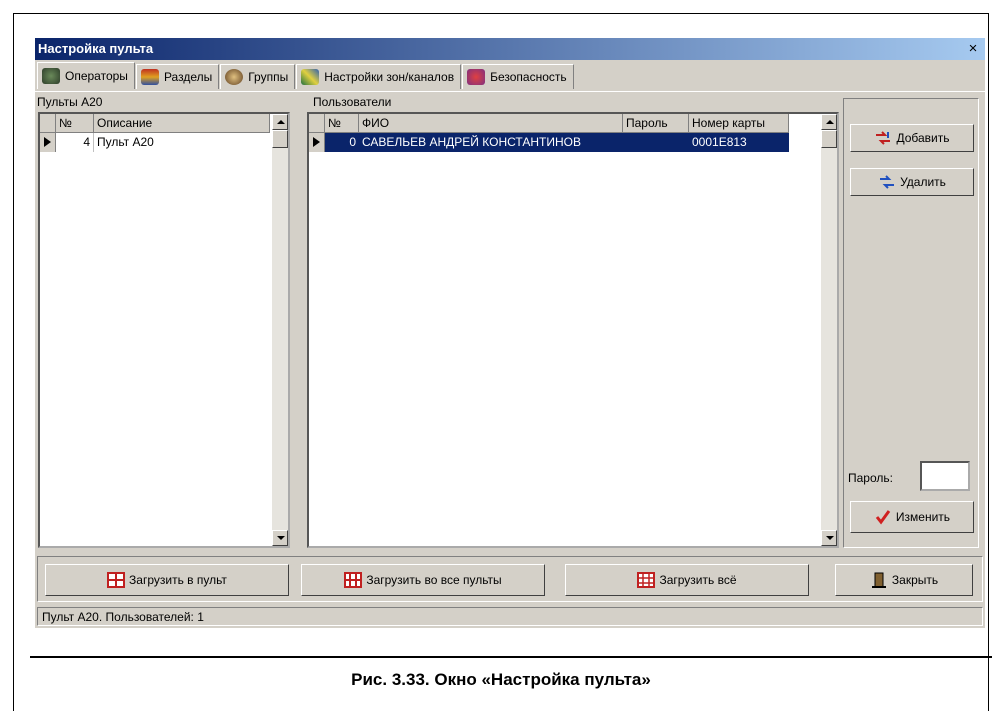 This screenshot has height=711, width=1002. I want to click on load-to-all-button: Загрузить во все пульты, so click(423, 580).